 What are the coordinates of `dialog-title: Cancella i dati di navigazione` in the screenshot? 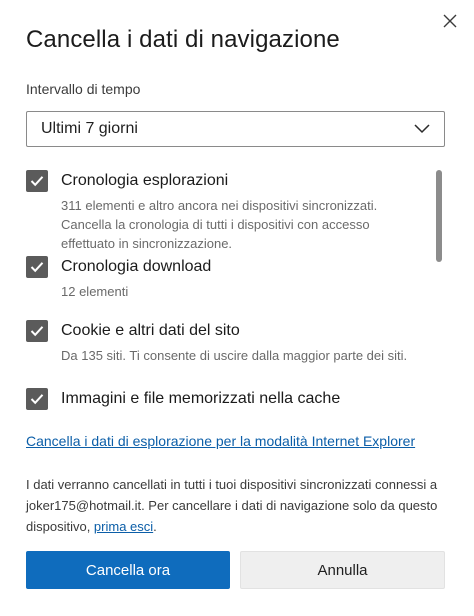 It's located at (183, 39).